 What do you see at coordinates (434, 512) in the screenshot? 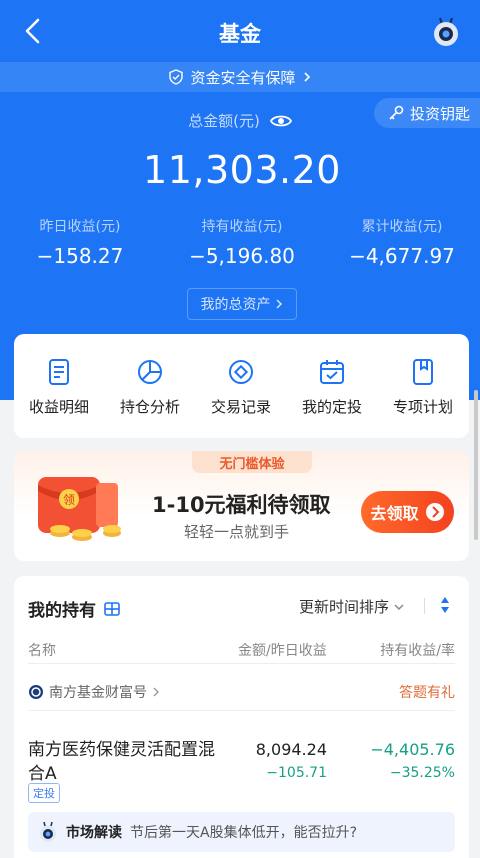
I see `arrow-right-circle-icon` at bounding box center [434, 512].